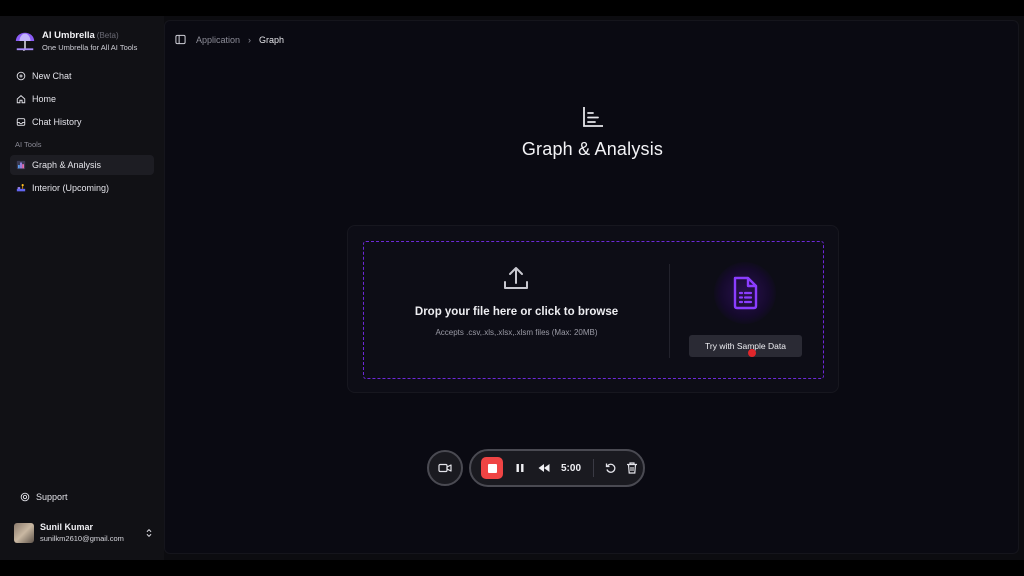  Describe the element at coordinates (84, 533) in the screenshot. I see `user-menu: Sunil Kumar sunilkm2610@gmail.com` at that location.